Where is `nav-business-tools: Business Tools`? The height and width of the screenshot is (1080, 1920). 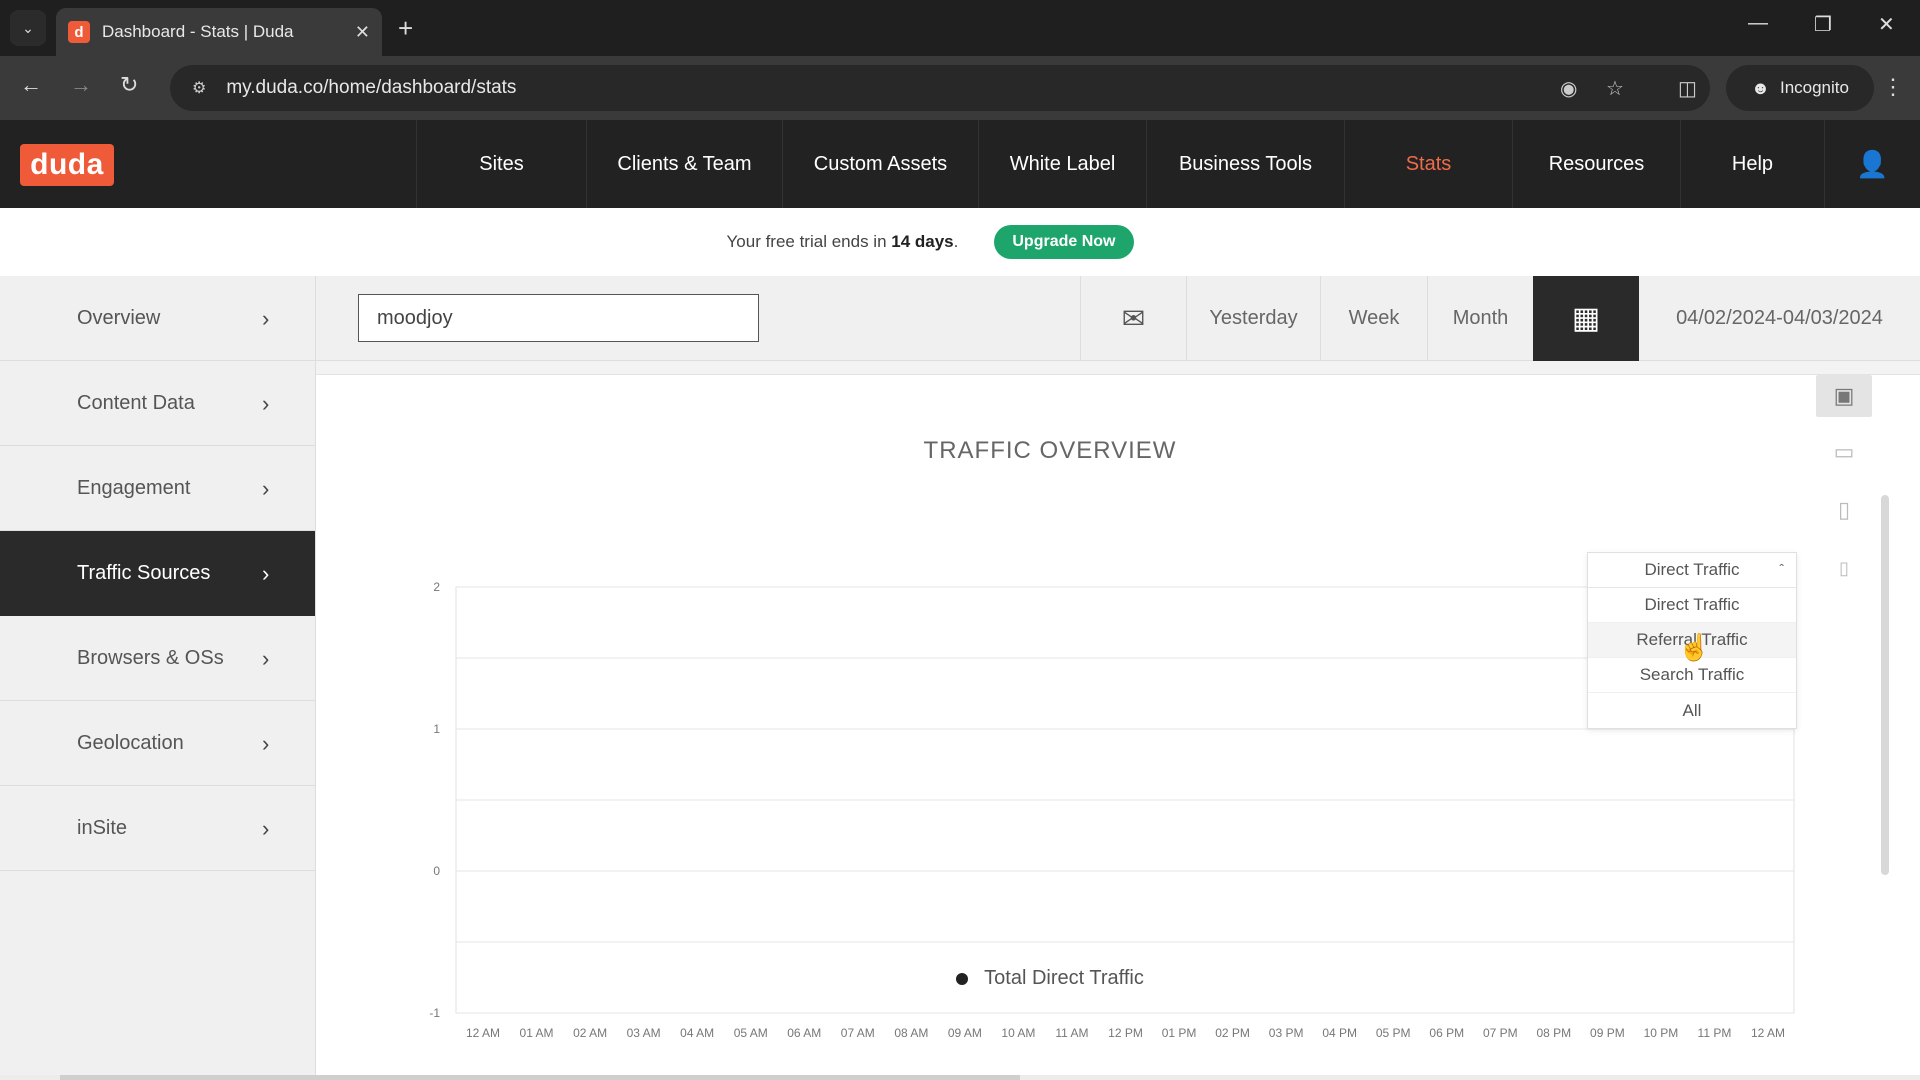 nav-business-tools: Business Tools is located at coordinates (1245, 164).